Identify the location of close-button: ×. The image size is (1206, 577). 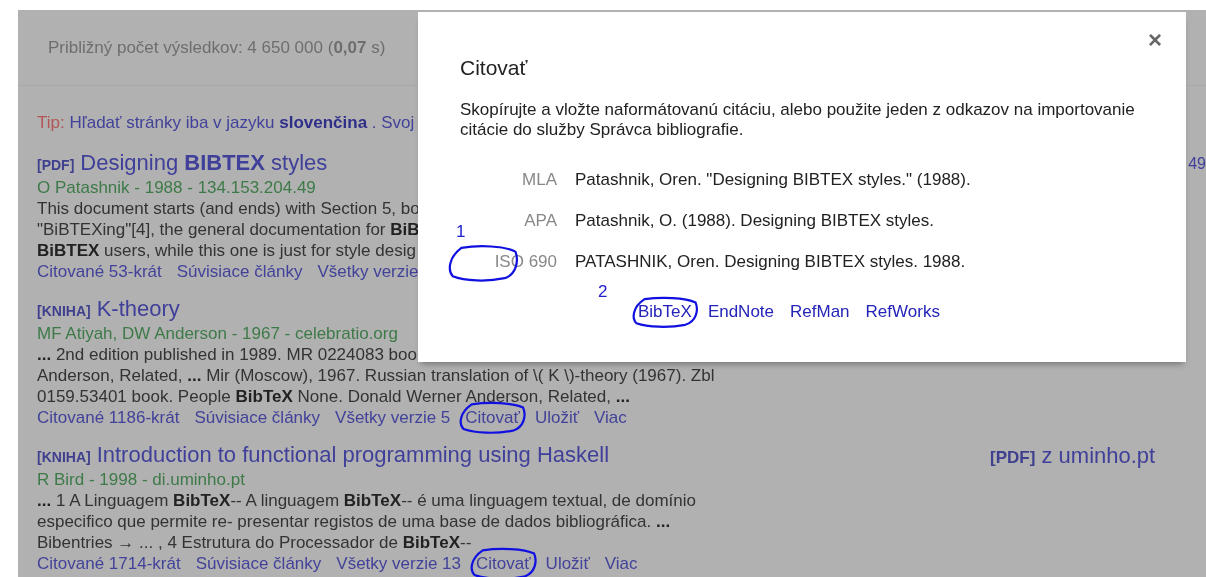
(1155, 40).